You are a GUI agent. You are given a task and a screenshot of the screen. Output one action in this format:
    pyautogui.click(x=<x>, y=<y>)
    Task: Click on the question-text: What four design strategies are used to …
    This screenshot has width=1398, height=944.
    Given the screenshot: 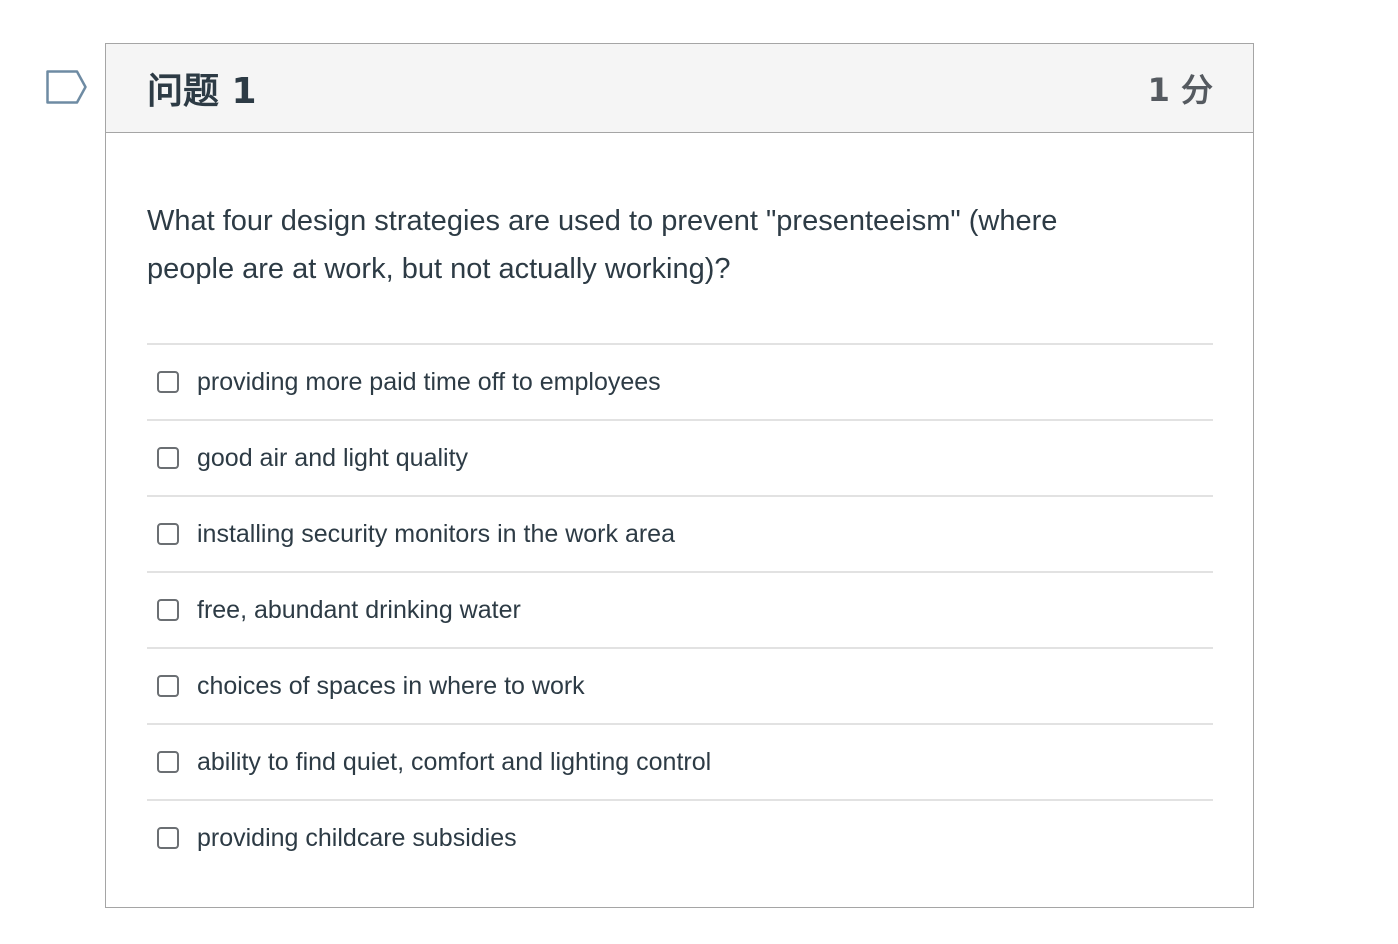 What is the action you would take?
    pyautogui.click(x=602, y=245)
    